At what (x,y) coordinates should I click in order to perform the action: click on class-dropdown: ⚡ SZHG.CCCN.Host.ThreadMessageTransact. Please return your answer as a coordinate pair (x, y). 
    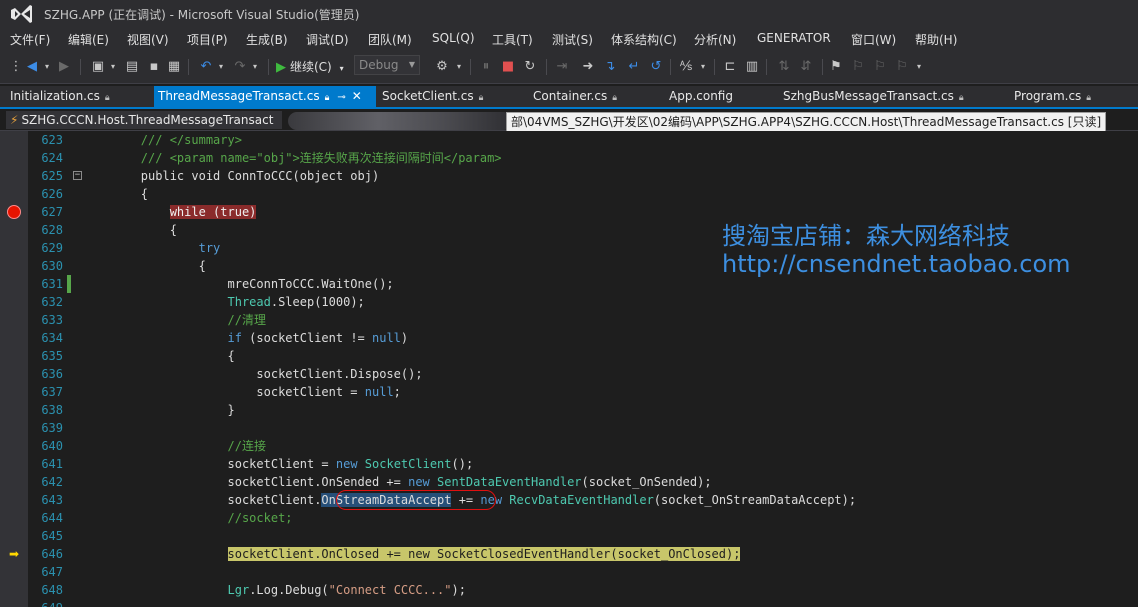
    Looking at the image, I should click on (144, 120).